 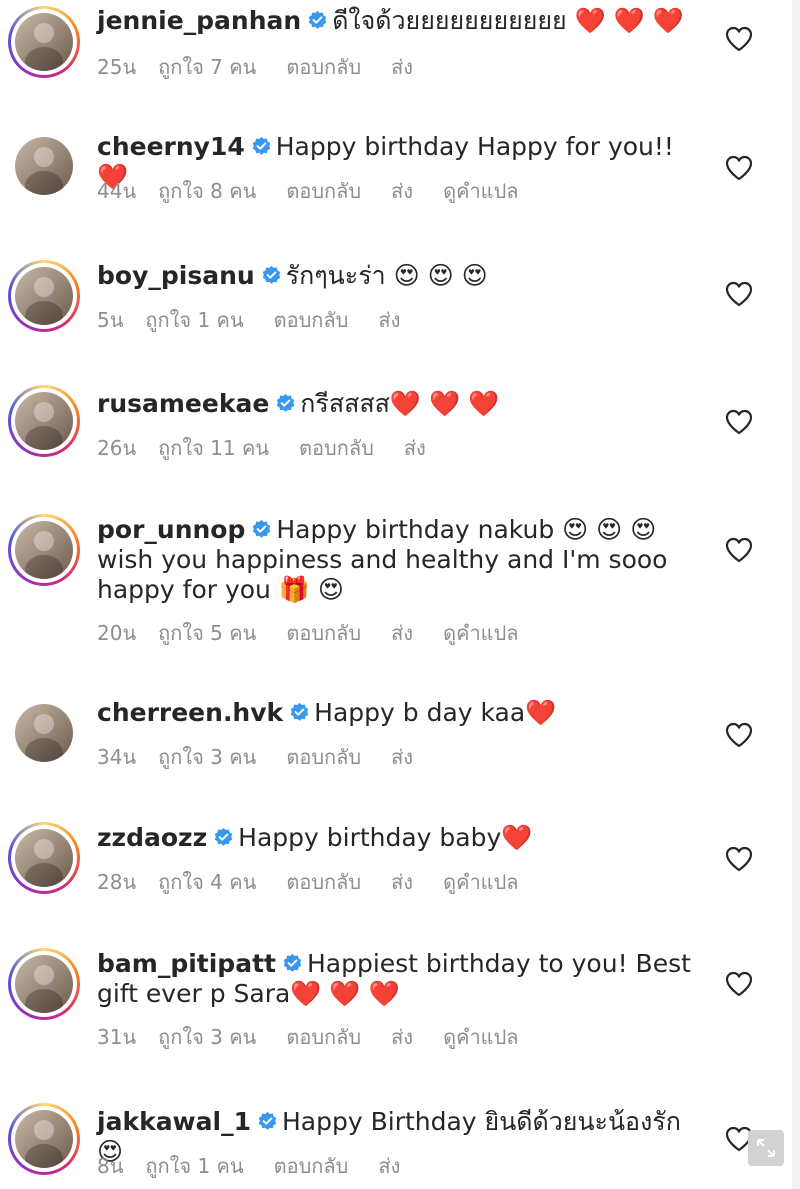 What do you see at coordinates (183, 403) in the screenshot?
I see `comment-username: rusameekae` at bounding box center [183, 403].